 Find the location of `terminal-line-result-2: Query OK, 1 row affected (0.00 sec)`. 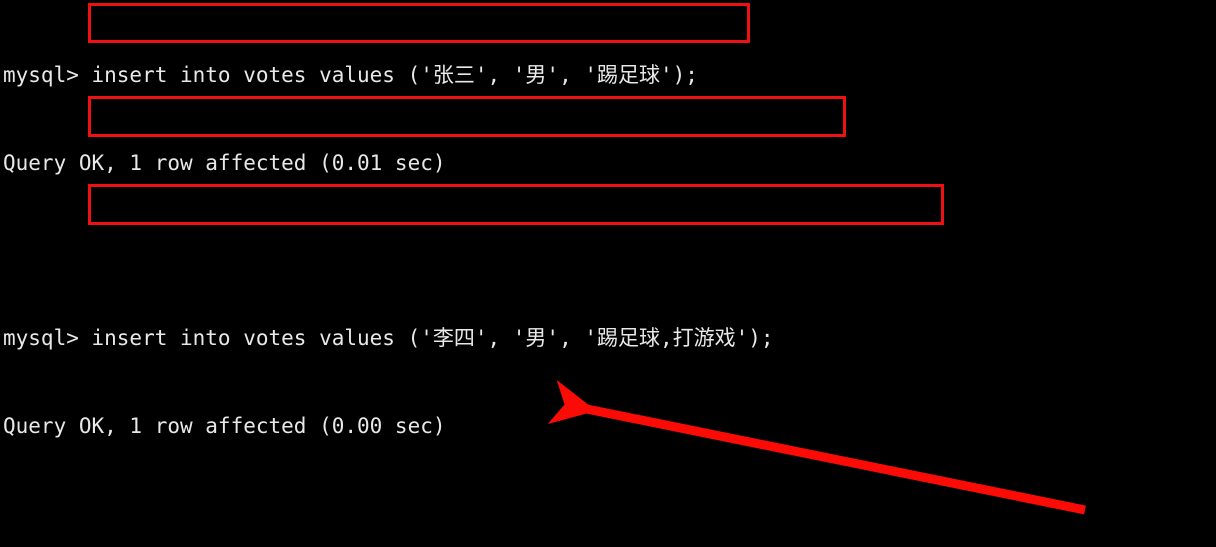

terminal-line-result-2: Query OK, 1 row affected (0.00 sec) is located at coordinates (224, 425).